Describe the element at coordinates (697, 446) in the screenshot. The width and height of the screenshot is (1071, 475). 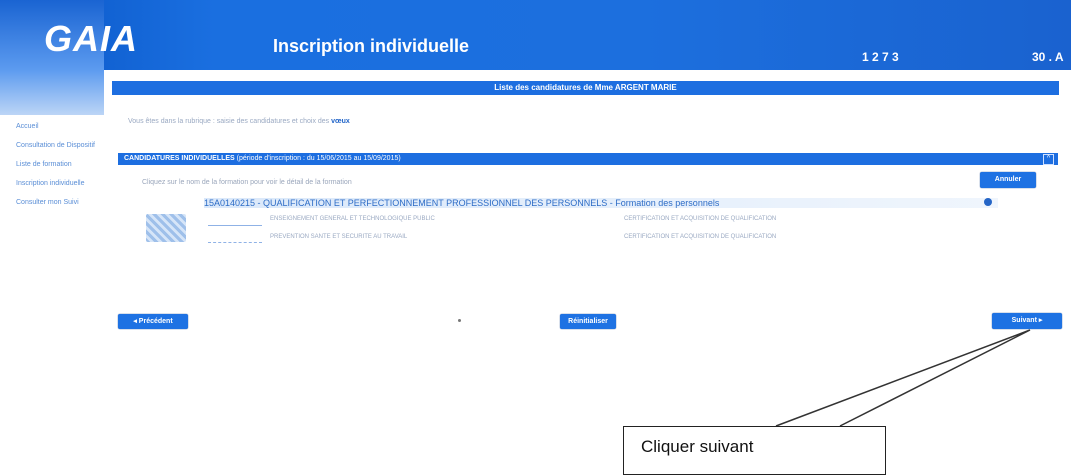
I see `callout-text: Cliquer suivant` at that location.